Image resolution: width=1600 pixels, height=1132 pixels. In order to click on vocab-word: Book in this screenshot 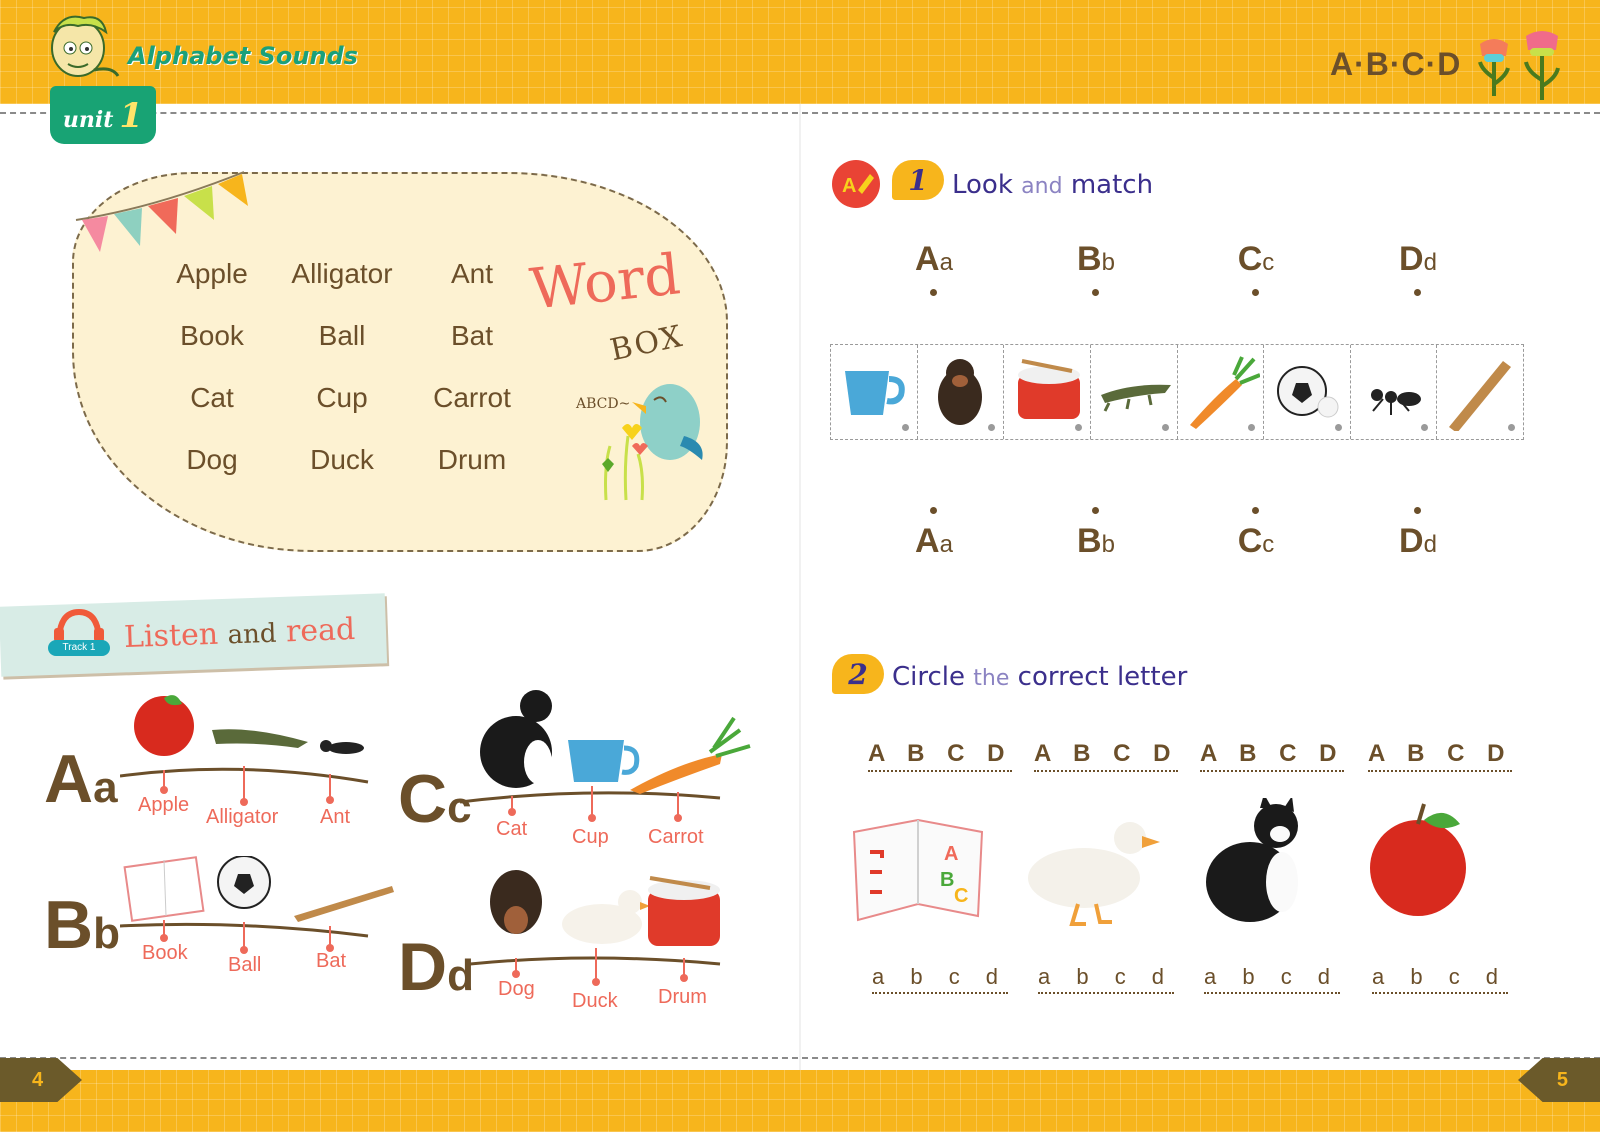, I will do `click(165, 953)`.